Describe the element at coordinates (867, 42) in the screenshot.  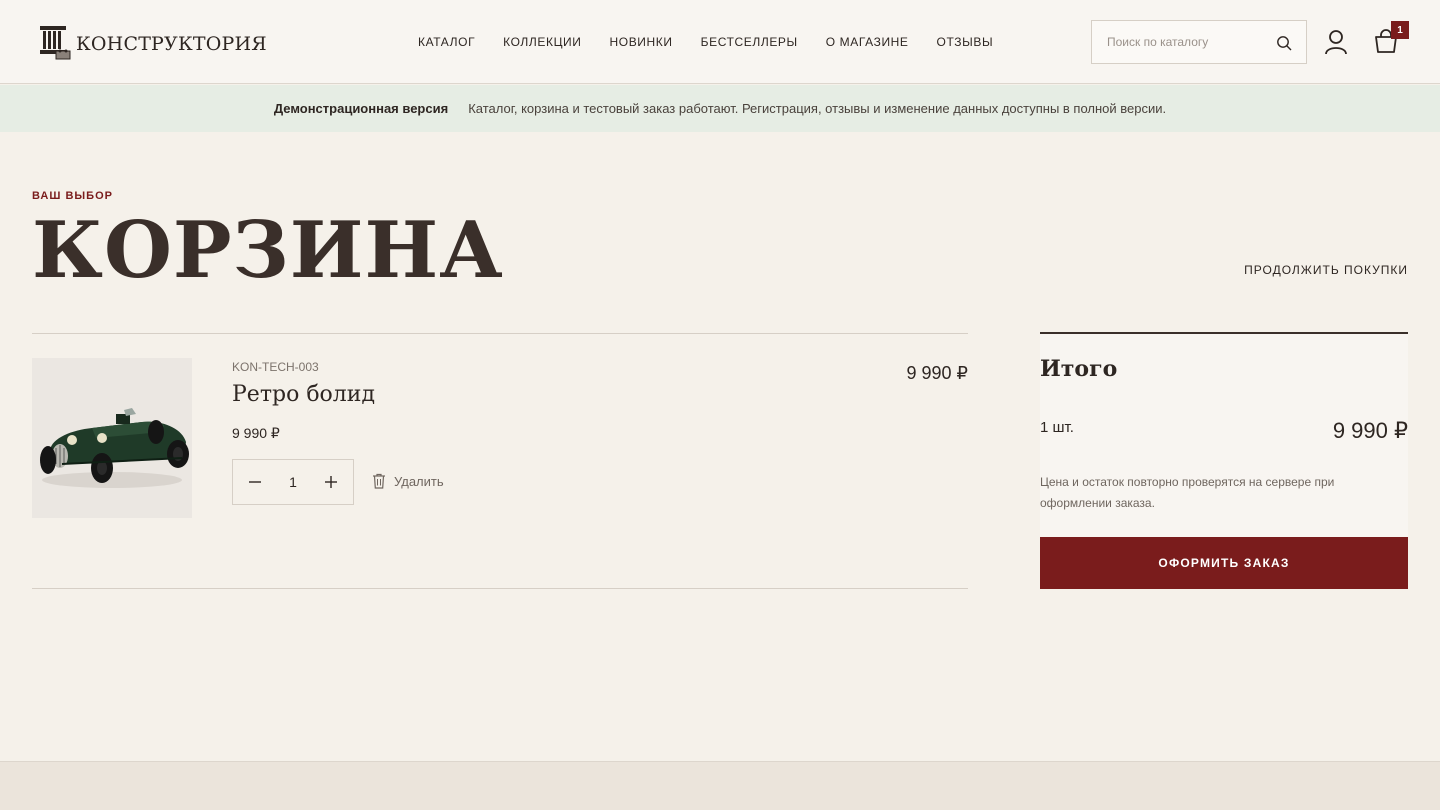
I see `nav-about: О МАГАЗИНЕ` at that location.